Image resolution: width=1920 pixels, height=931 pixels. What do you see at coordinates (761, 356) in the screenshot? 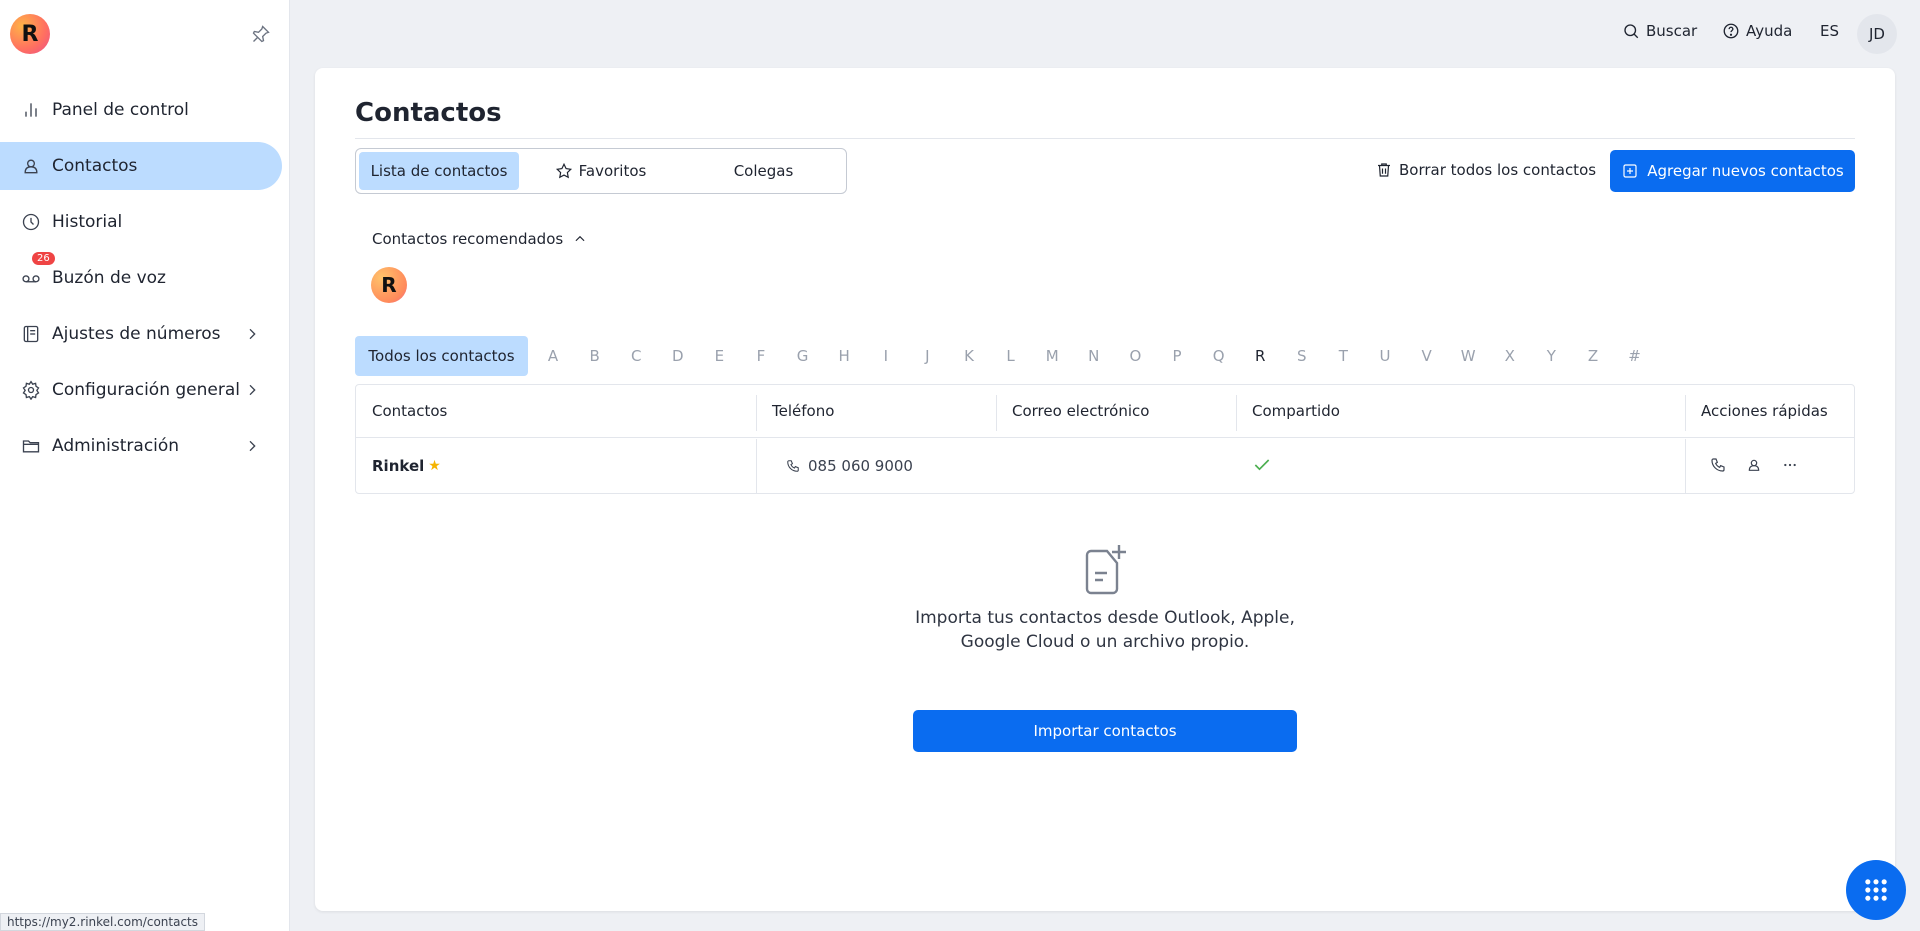
I see `letter-filter-f: F` at bounding box center [761, 356].